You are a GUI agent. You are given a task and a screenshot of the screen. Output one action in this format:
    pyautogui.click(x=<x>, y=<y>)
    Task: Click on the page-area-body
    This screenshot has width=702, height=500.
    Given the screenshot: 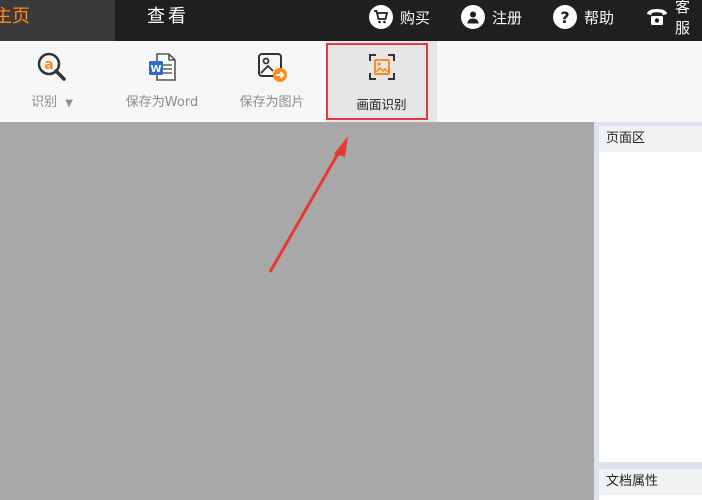 What is the action you would take?
    pyautogui.click(x=650, y=307)
    